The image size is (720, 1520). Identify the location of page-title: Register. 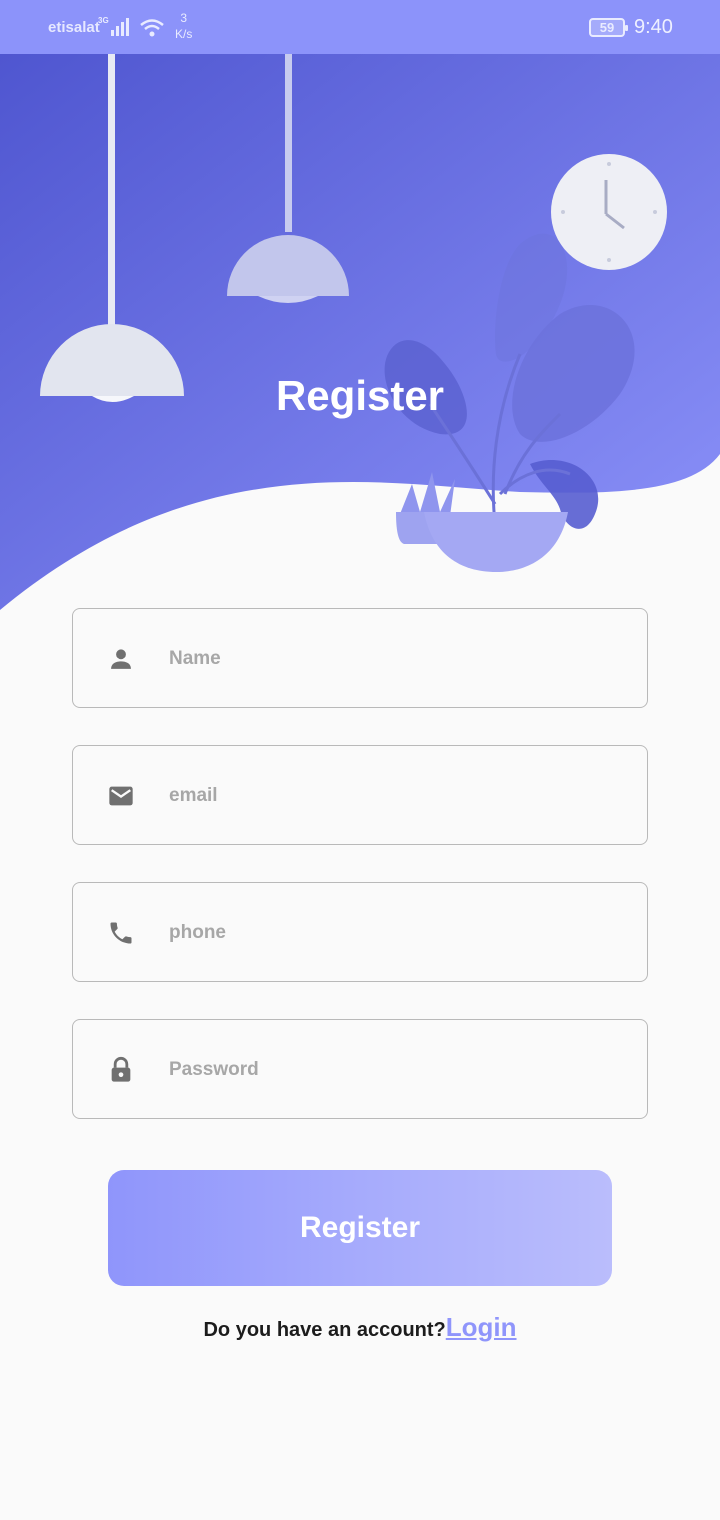
(360, 395).